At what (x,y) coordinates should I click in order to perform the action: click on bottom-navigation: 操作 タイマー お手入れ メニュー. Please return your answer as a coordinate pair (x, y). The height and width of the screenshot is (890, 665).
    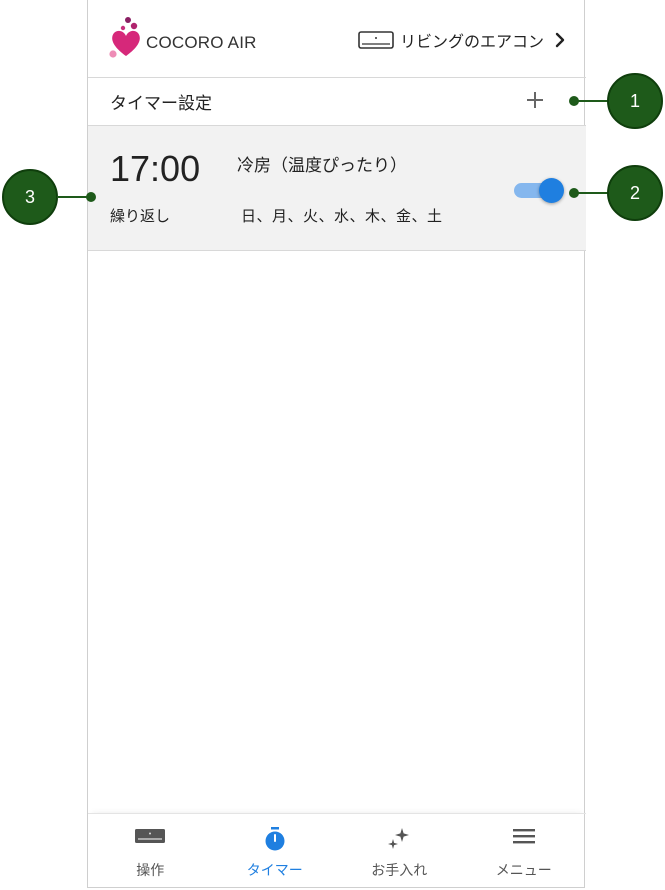
    Looking at the image, I should click on (337, 851).